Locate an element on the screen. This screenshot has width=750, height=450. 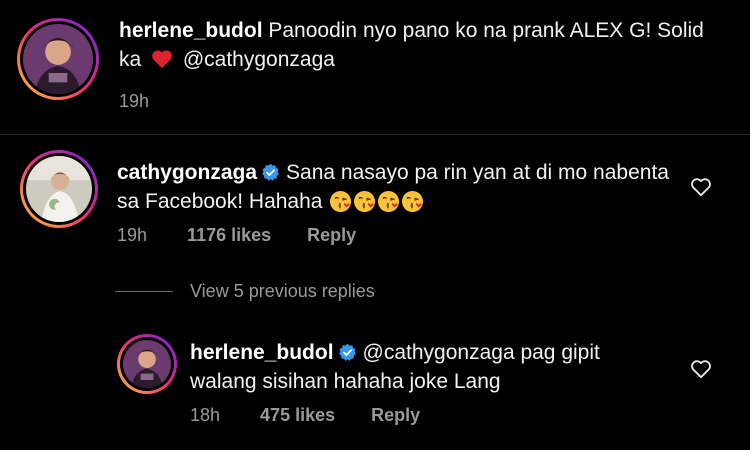
caption-username: herlene_budol is located at coordinates (191, 30).